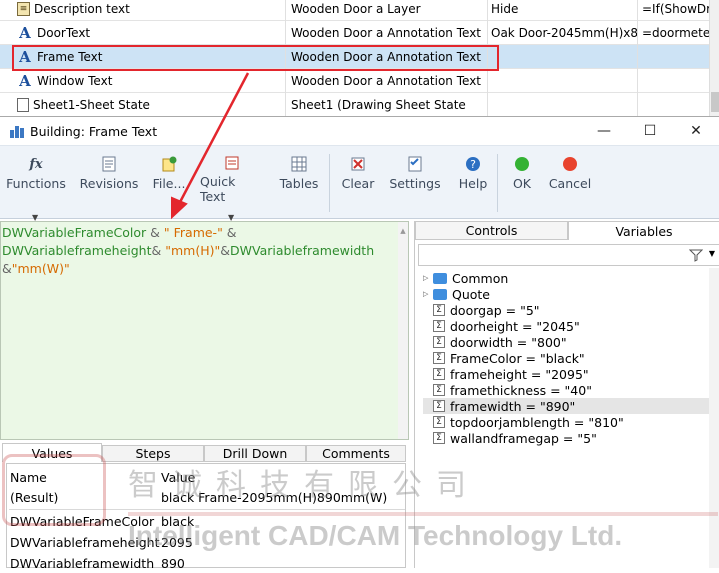 This screenshot has width=719, height=573. What do you see at coordinates (153, 453) in the screenshot?
I see `tab-steps: Steps` at bounding box center [153, 453].